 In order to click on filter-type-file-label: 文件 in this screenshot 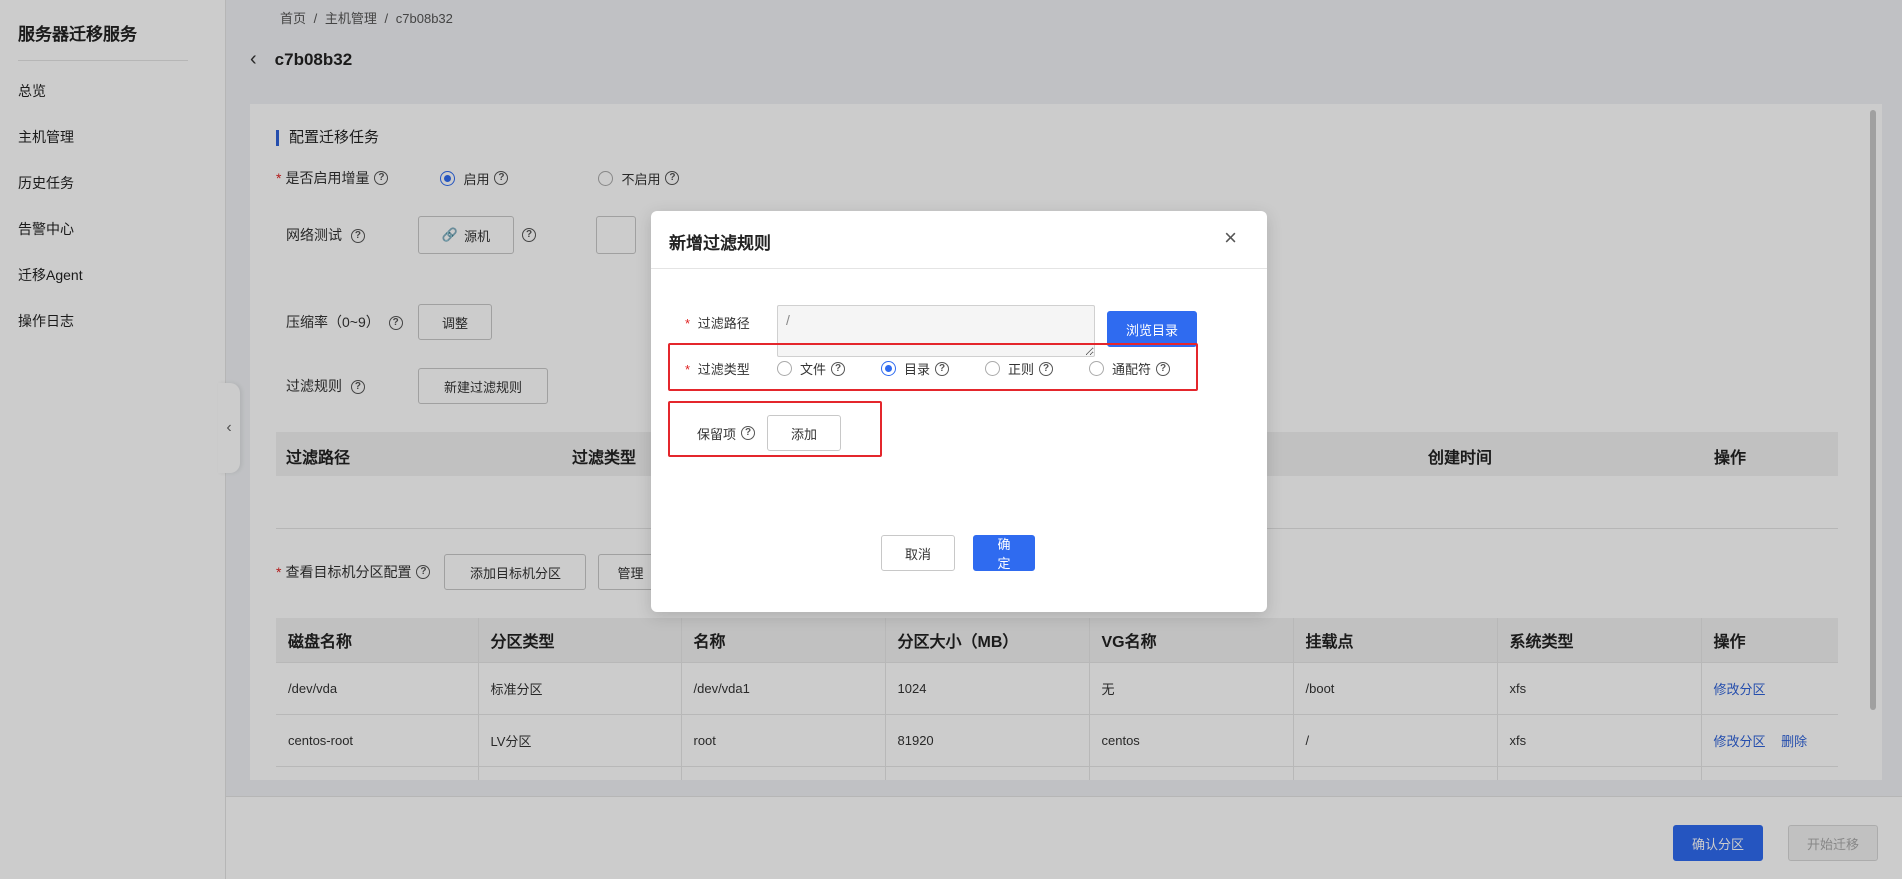, I will do `click(813, 369)`.